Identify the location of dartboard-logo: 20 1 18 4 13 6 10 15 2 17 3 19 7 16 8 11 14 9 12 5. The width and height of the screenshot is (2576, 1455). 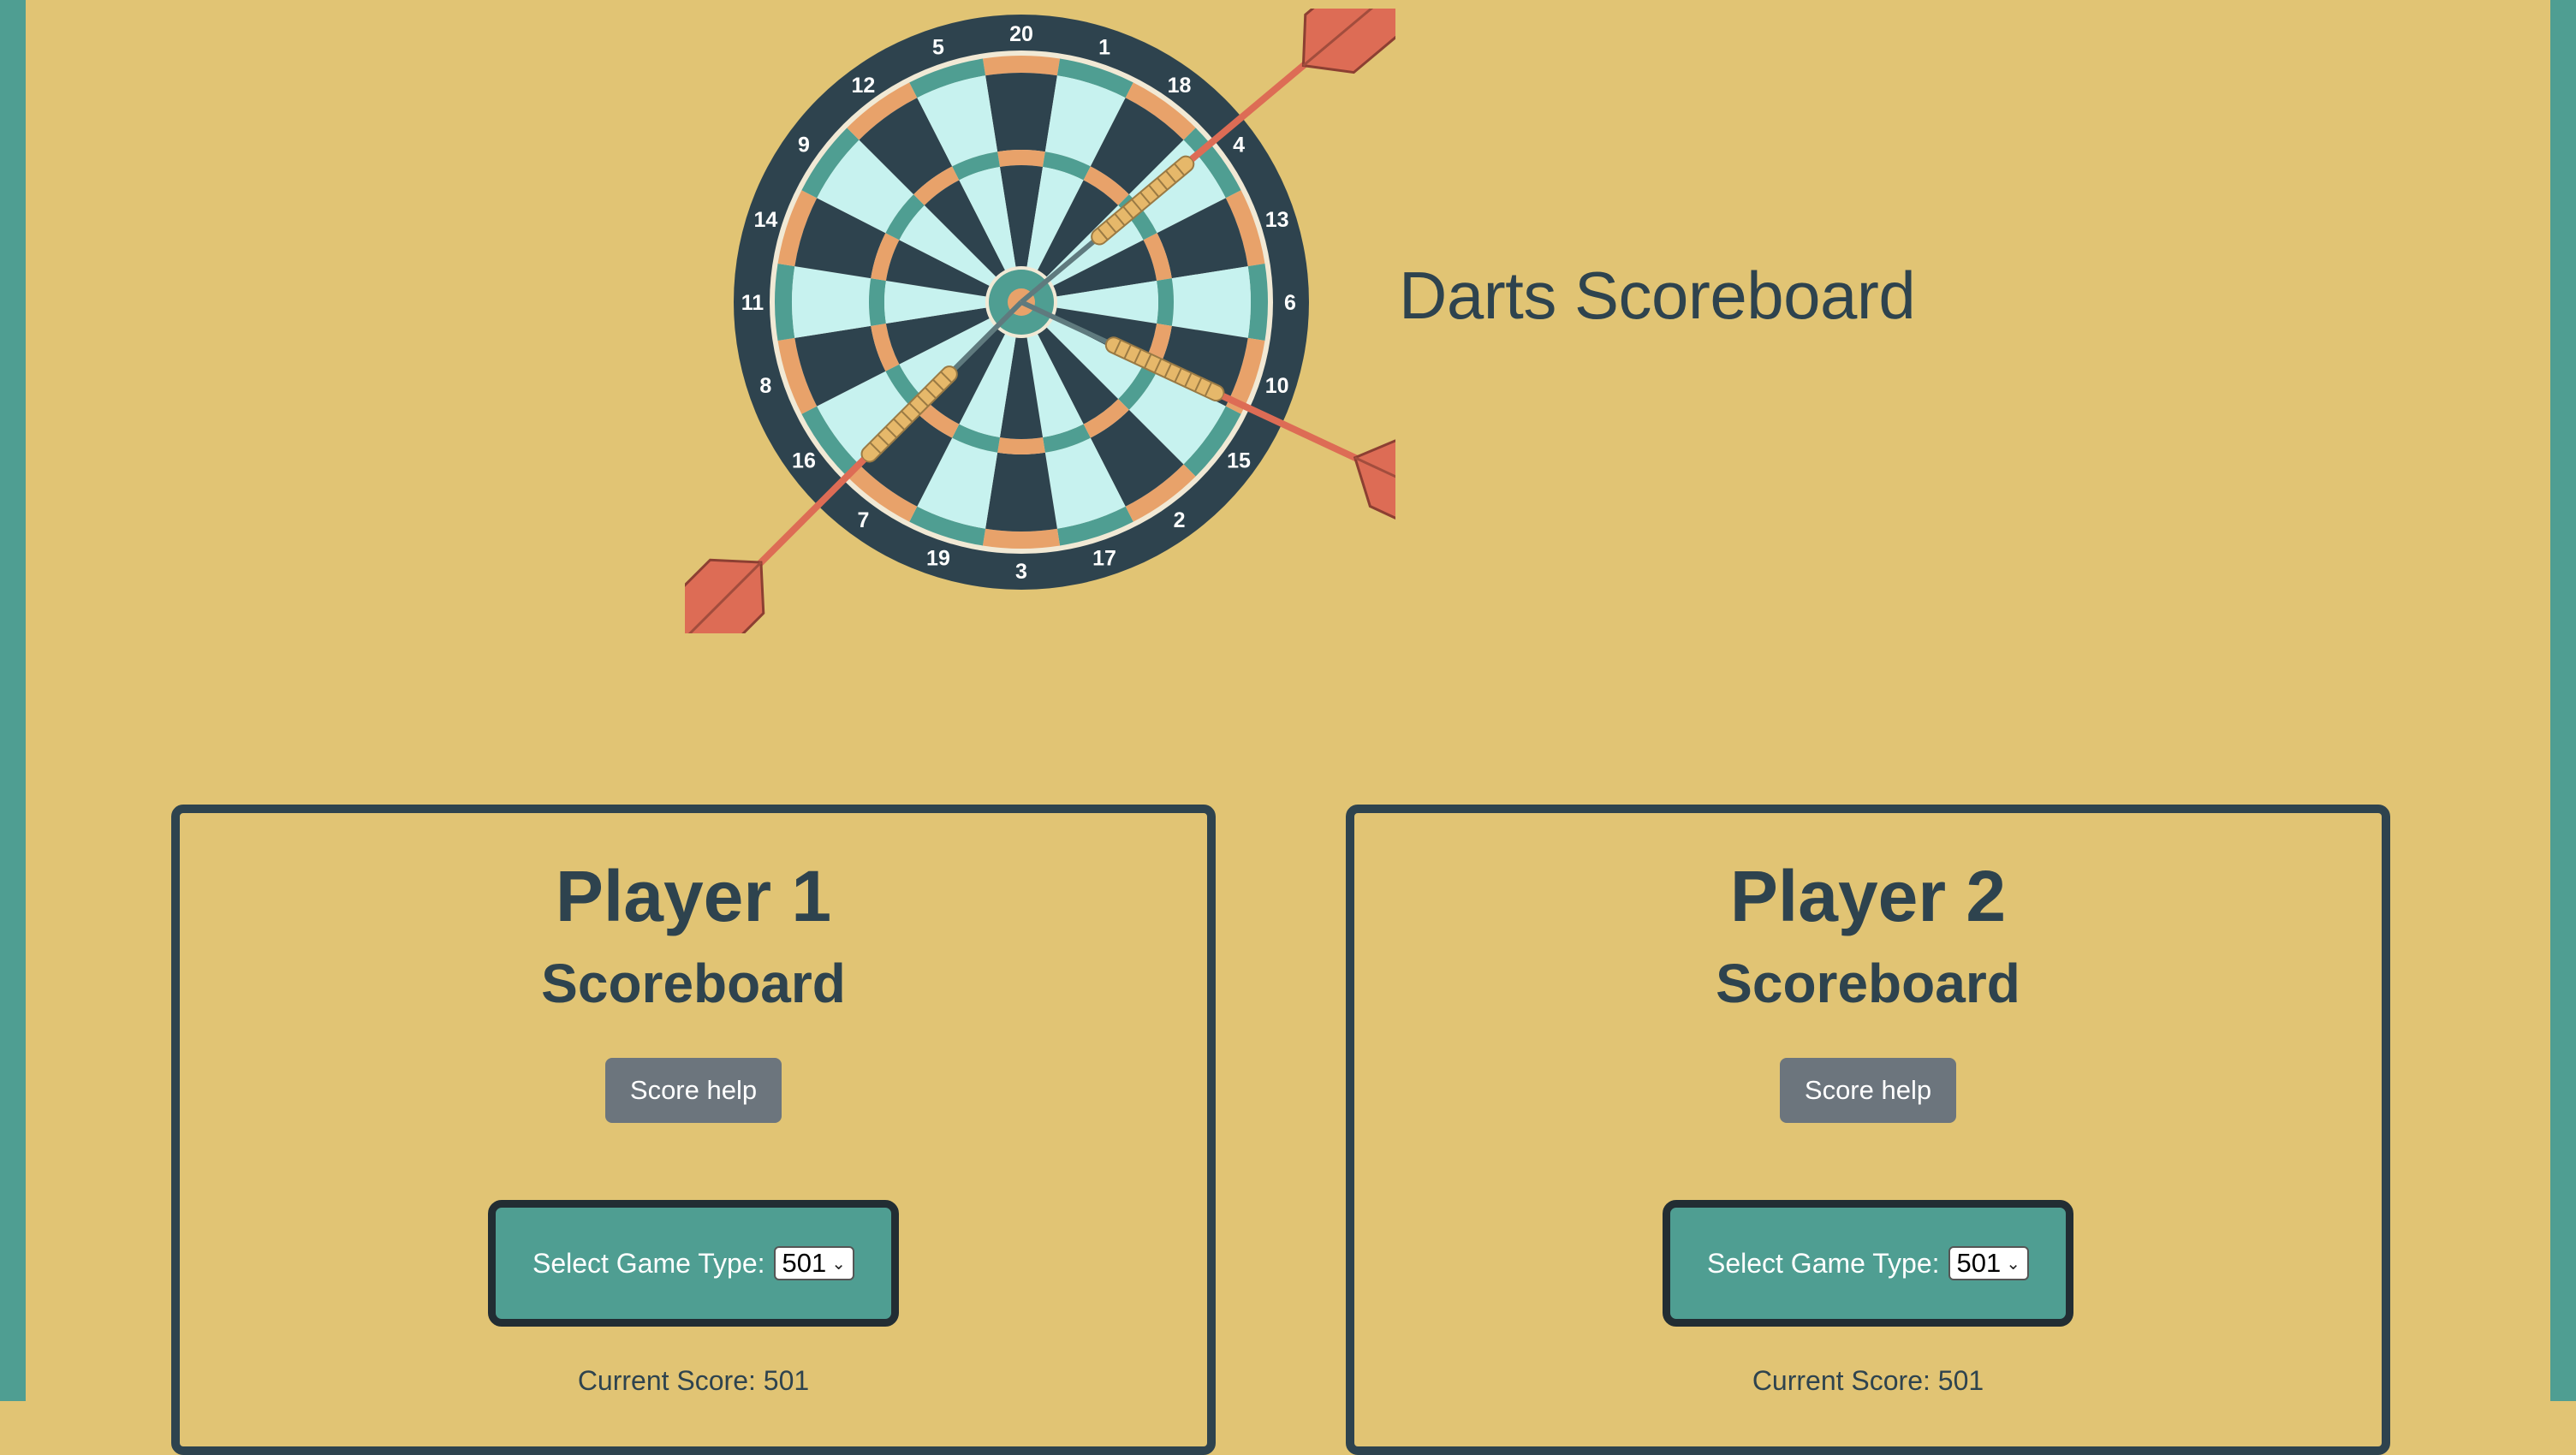
(1040, 321).